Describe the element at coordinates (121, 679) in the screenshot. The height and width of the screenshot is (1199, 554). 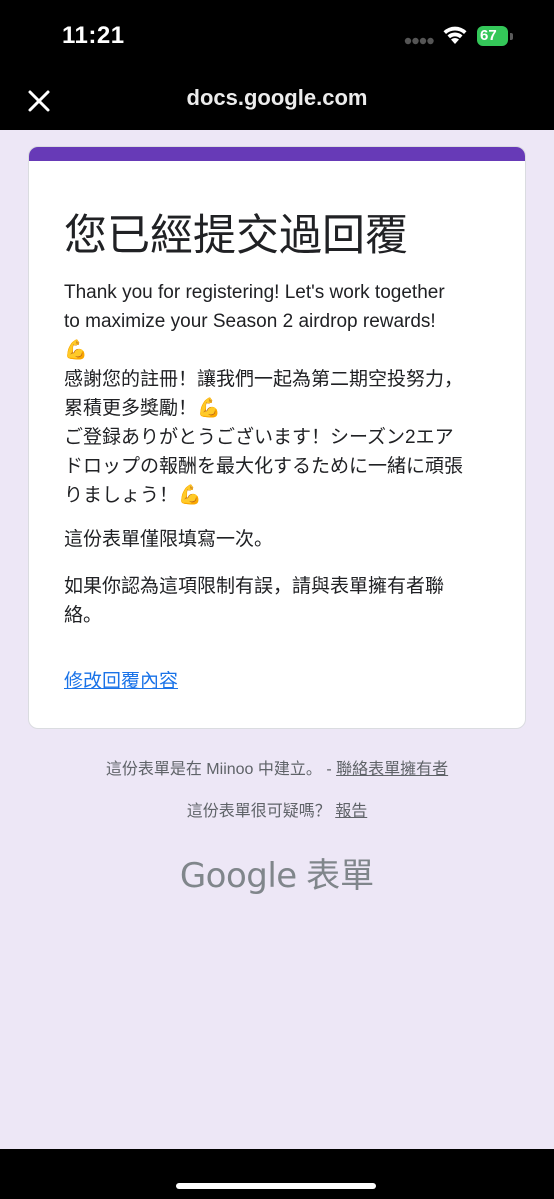
I see `edit-response-link: 修改回覆內容` at that location.